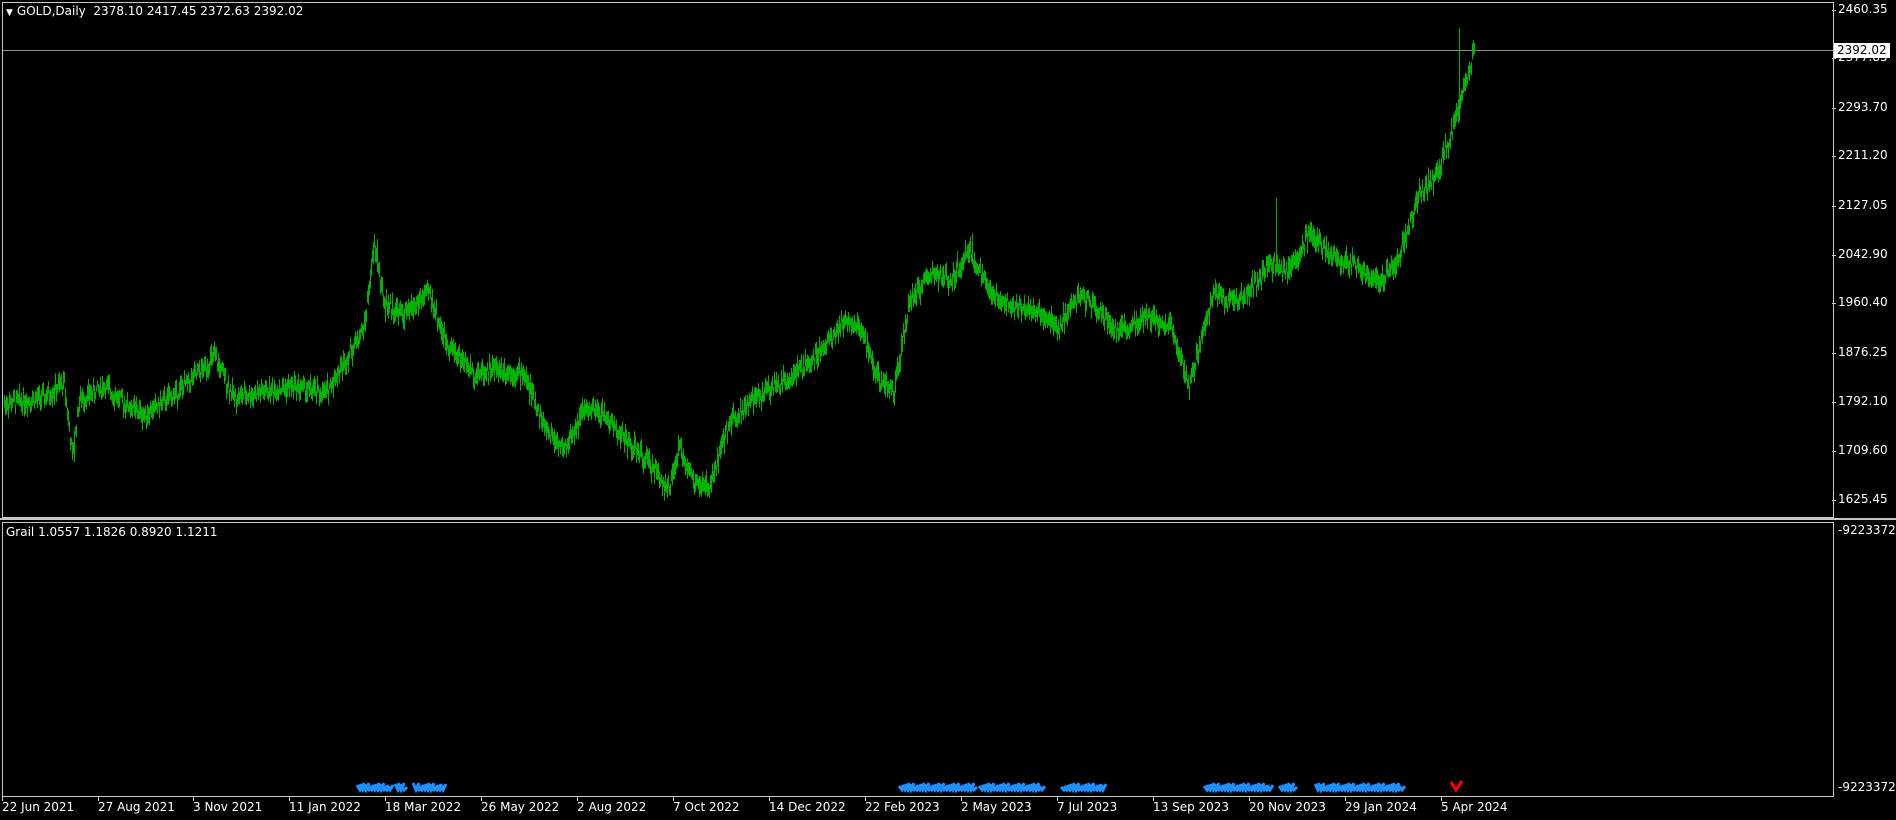  What do you see at coordinates (325, 807) in the screenshot?
I see `time-axis-label: 11 Jan 2022` at bounding box center [325, 807].